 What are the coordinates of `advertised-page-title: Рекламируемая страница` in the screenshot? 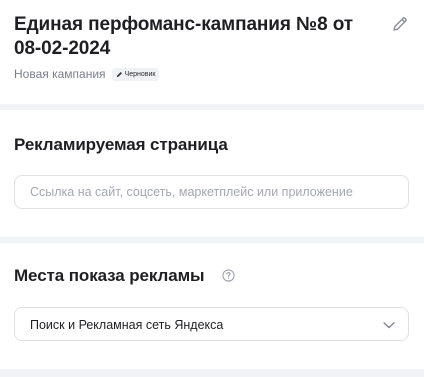 It's located at (121, 144).